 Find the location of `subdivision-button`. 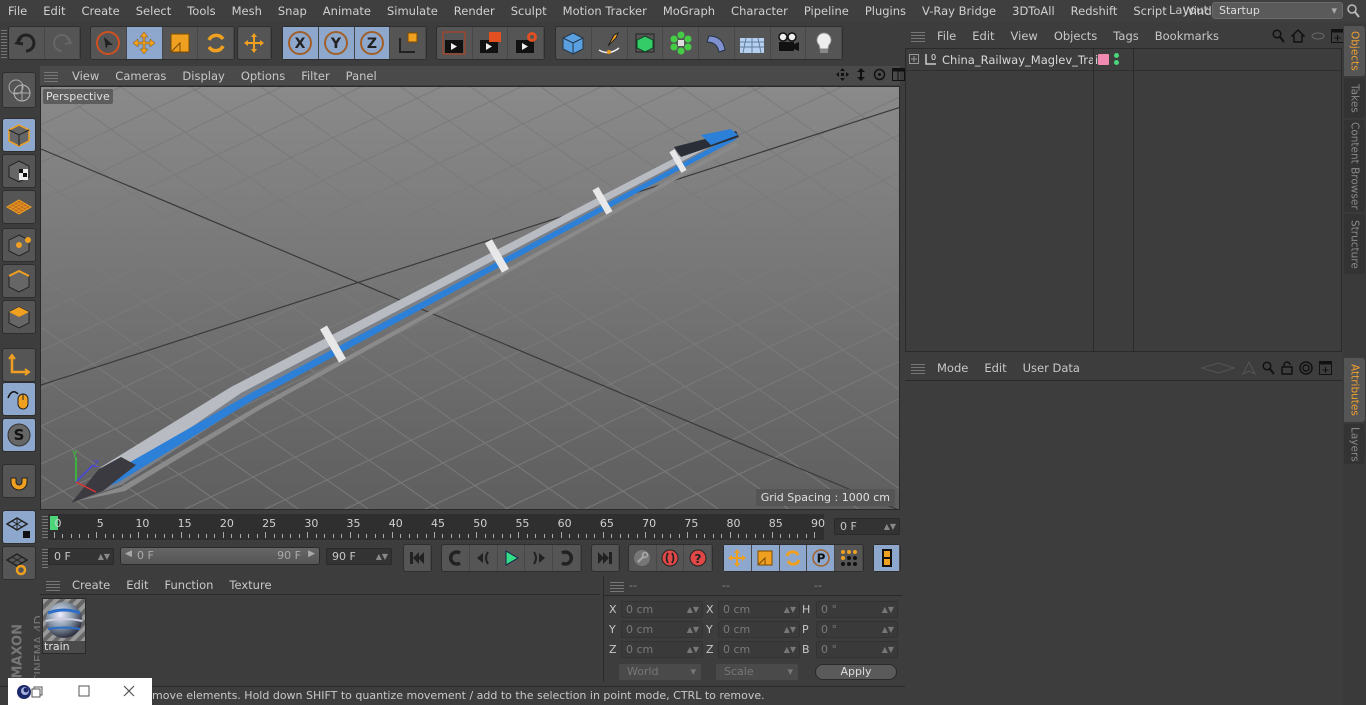

subdivision-button is located at coordinates (646, 43).